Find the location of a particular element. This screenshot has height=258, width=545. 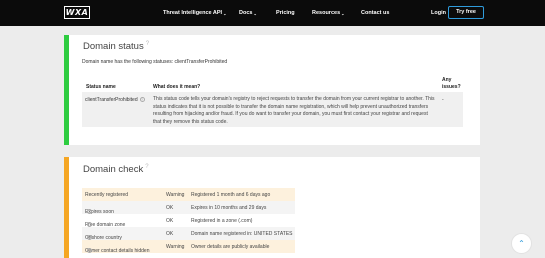

check-name-text: Owner contact details hidden is located at coordinates (117, 251).